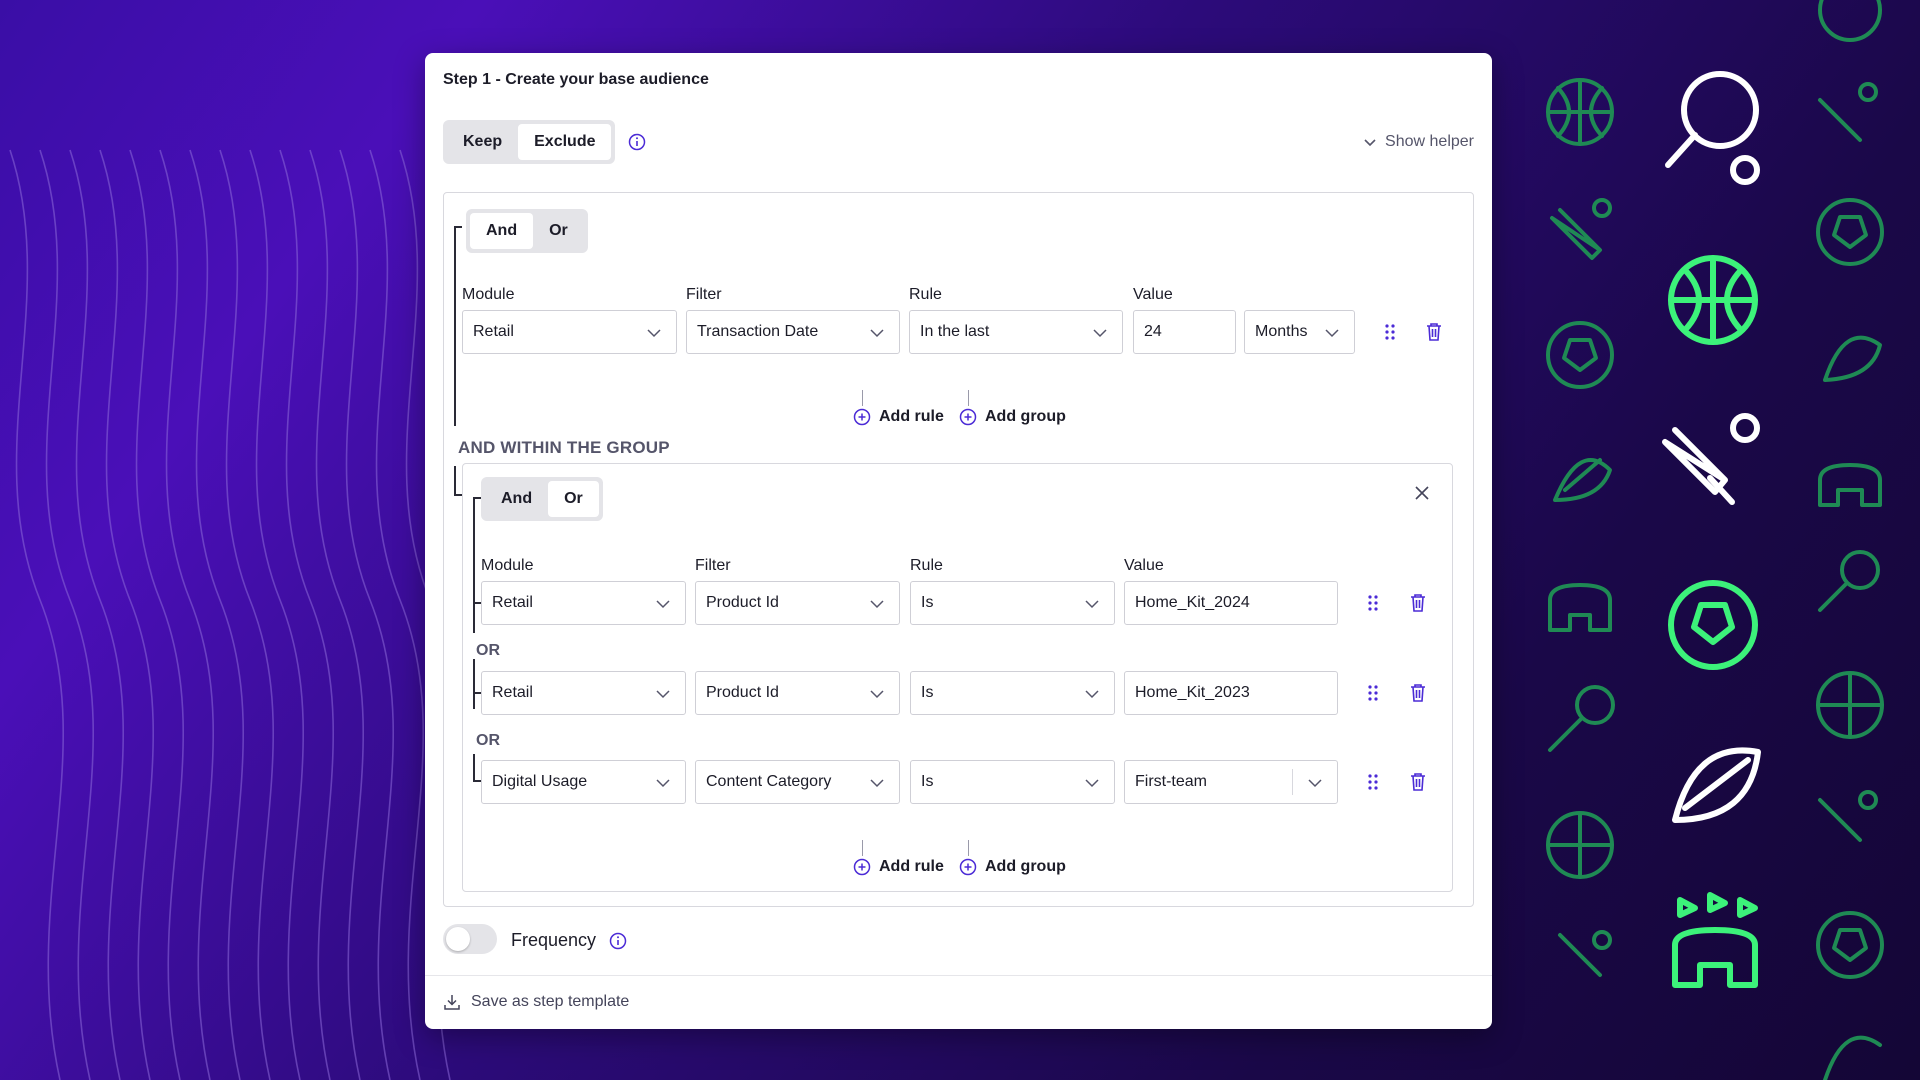  I want to click on show-helper-button: Show helper, so click(1418, 142).